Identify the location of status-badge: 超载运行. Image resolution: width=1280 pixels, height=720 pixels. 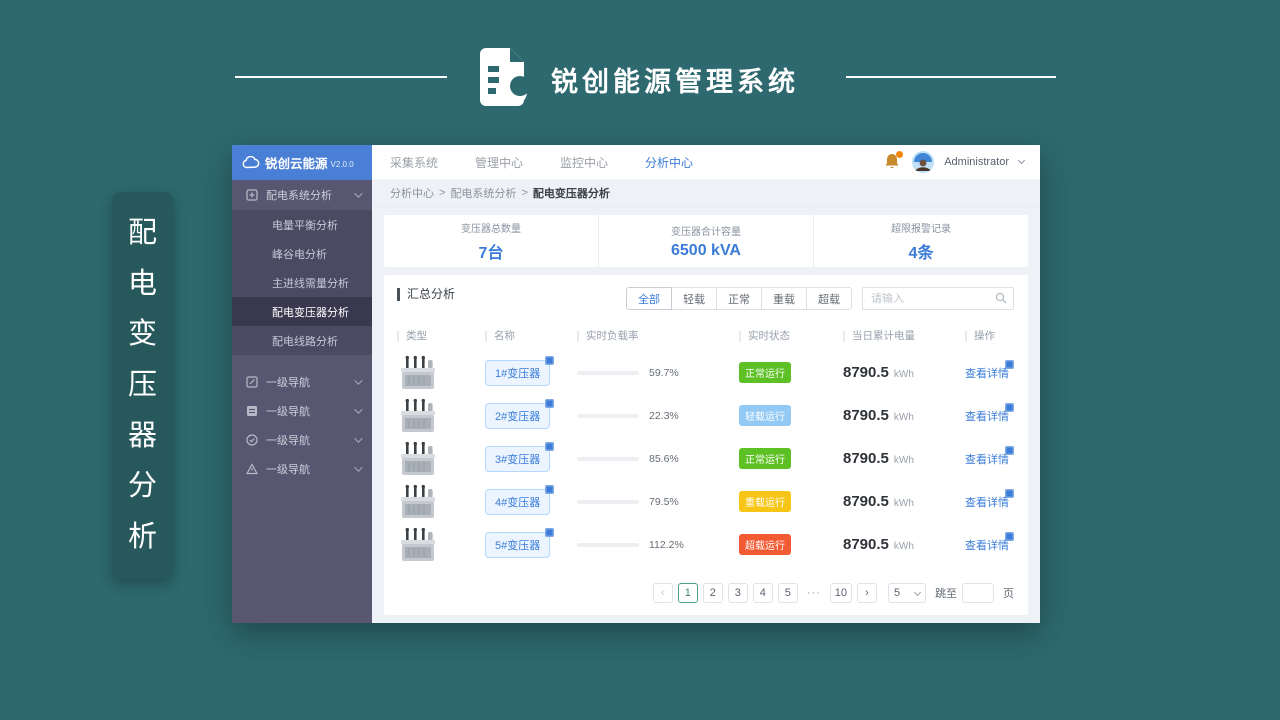
(765, 544).